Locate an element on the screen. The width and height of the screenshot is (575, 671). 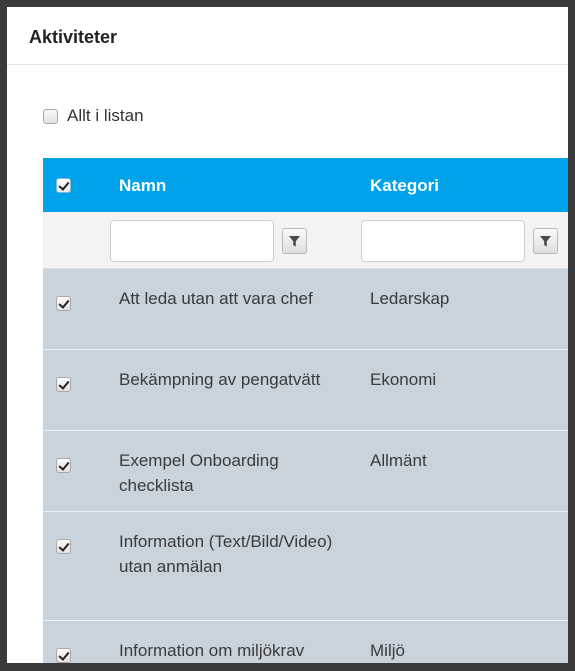
table-row: Att leda utan att vara chef Ledarskap is located at coordinates (305, 309).